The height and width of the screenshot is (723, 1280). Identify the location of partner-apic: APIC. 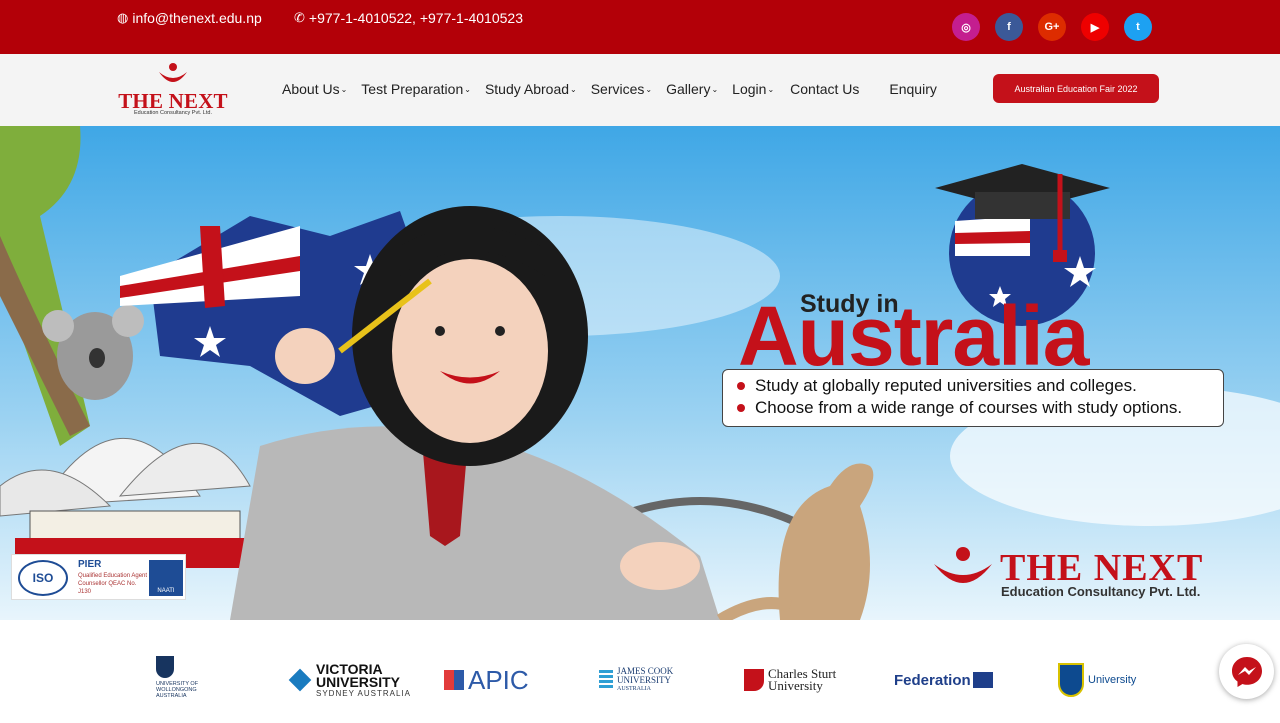
(486, 680).